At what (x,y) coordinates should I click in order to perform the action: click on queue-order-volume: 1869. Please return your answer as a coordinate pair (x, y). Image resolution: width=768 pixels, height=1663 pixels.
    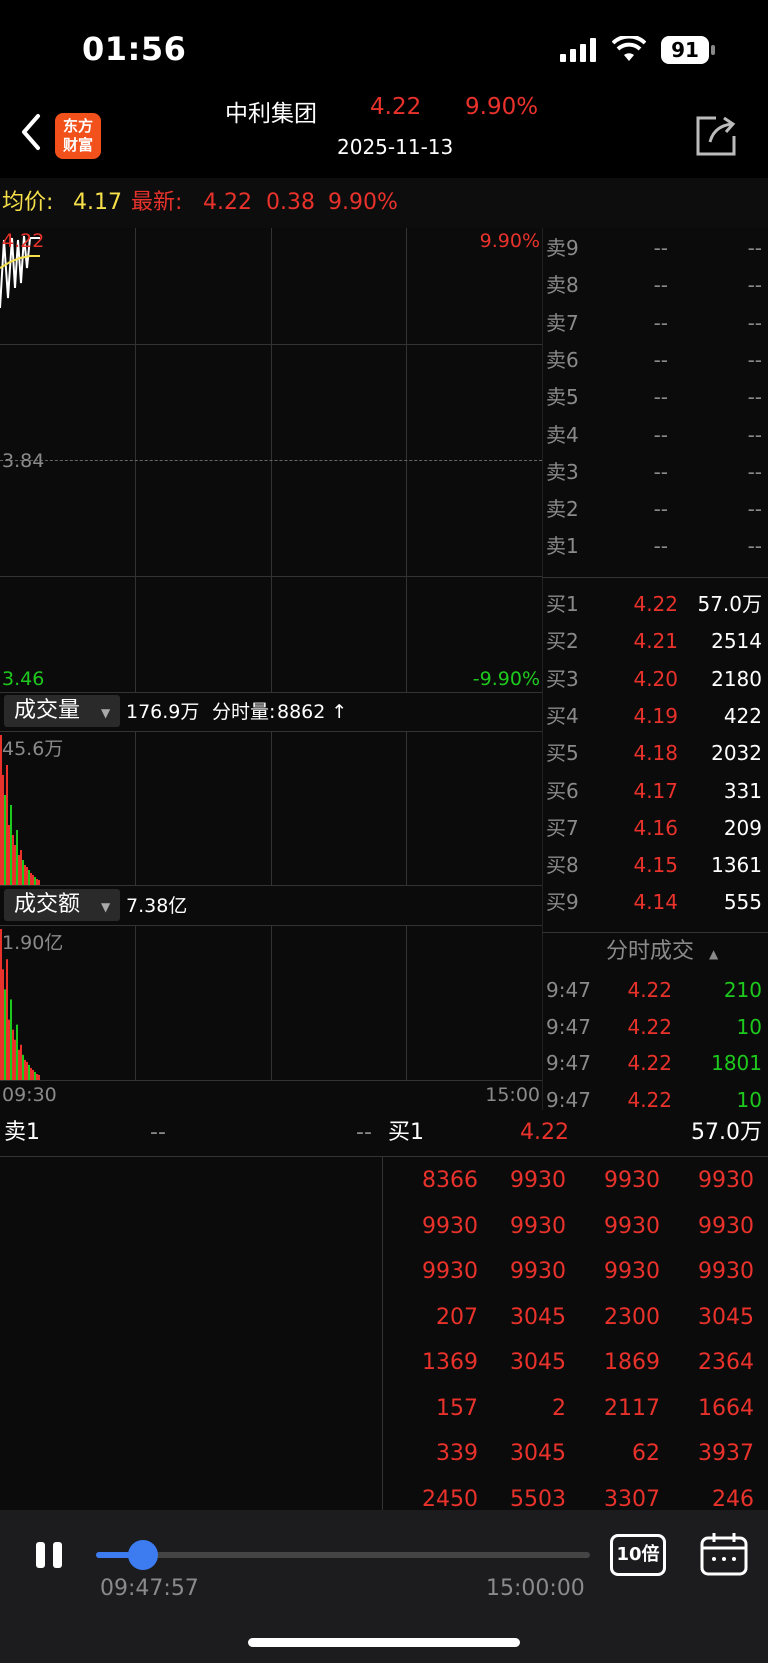
    Looking at the image, I should click on (632, 1362).